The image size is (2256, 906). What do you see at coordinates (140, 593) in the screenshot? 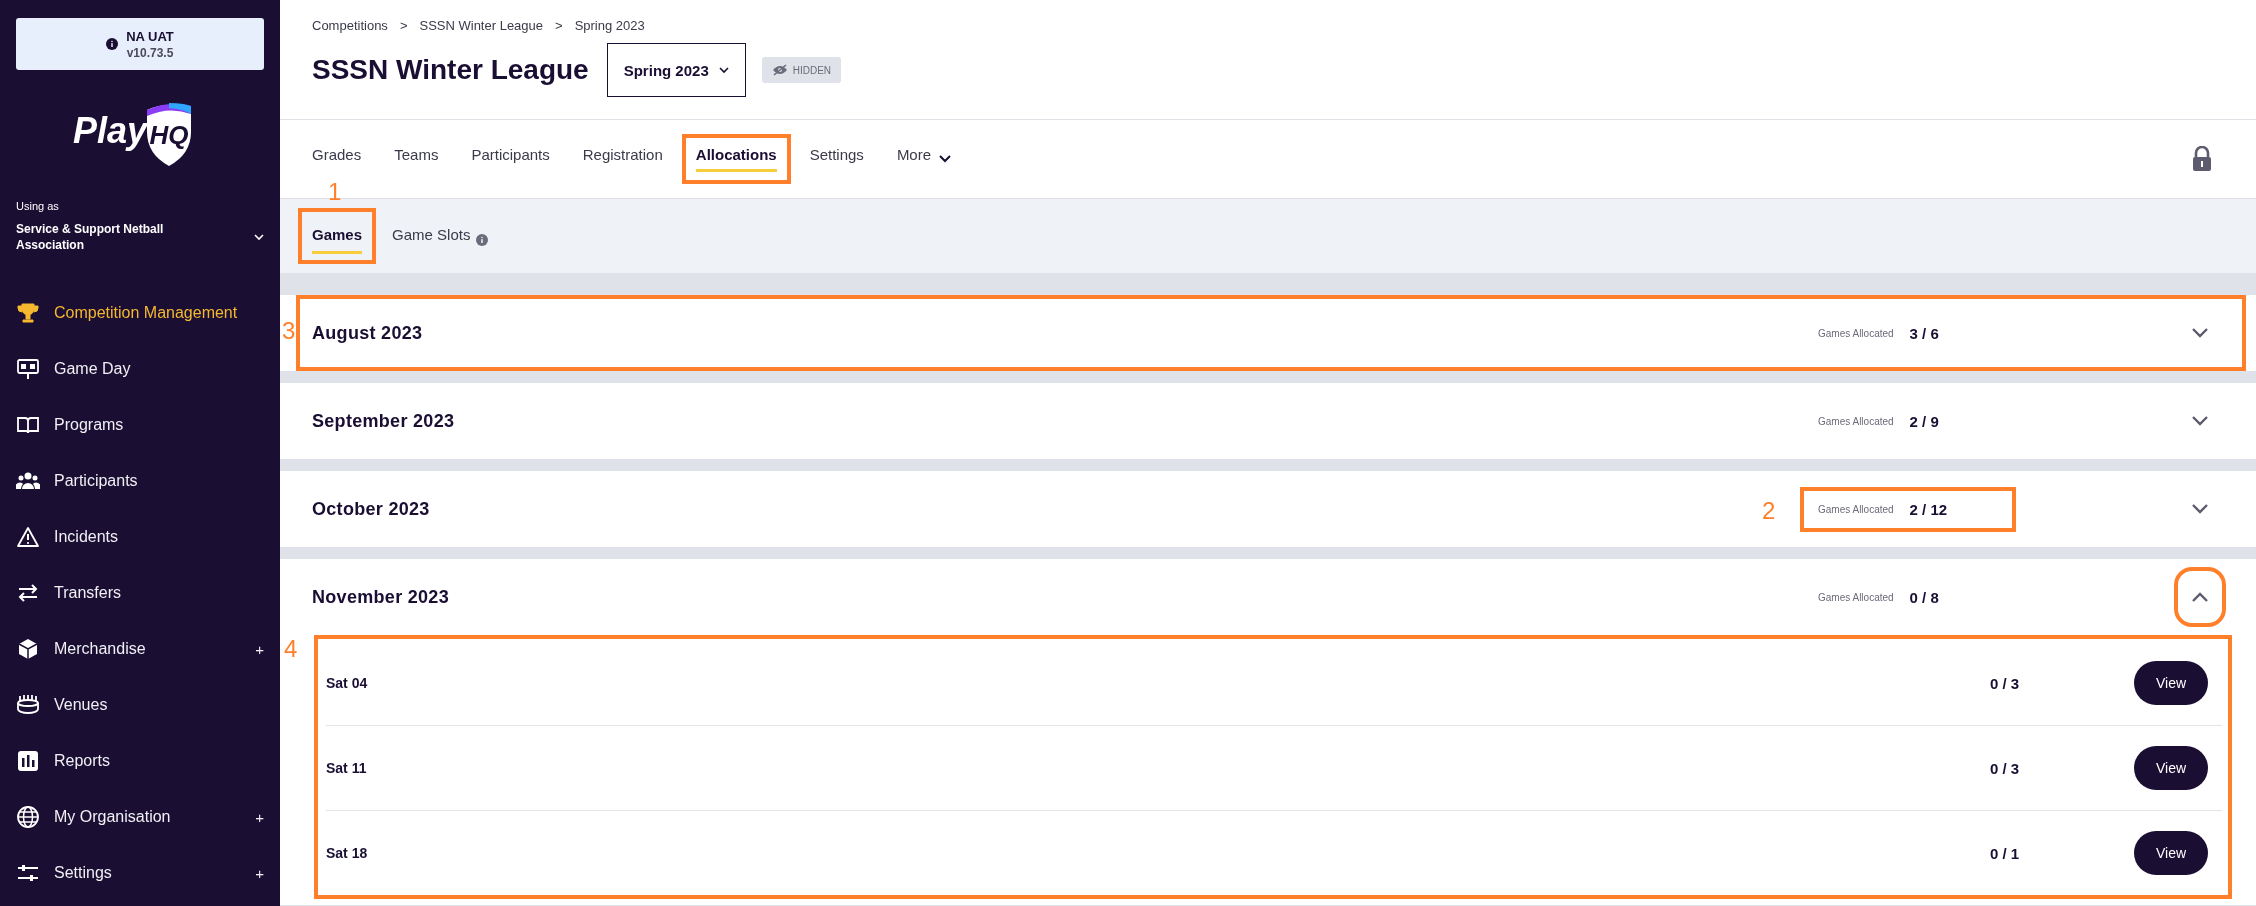
I see `nav-item: Transfers` at bounding box center [140, 593].